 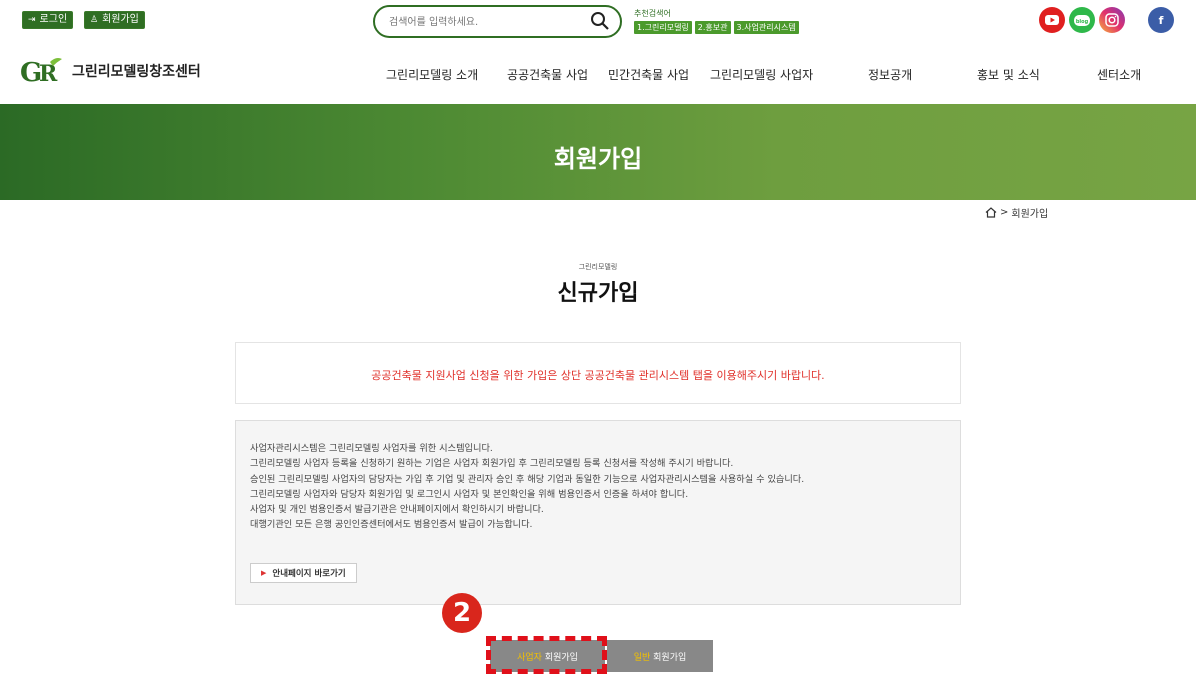 What do you see at coordinates (598, 293) in the screenshot?
I see `section-title: 신규가입` at bounding box center [598, 293].